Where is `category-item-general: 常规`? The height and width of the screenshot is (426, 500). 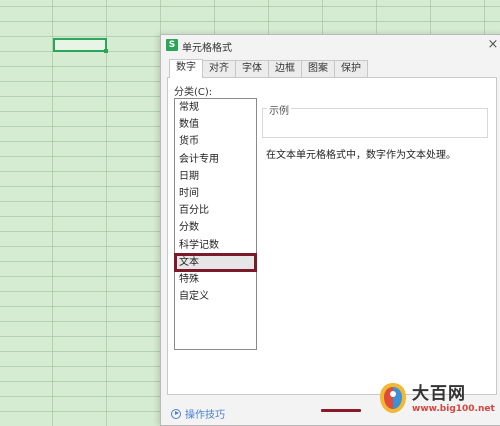 category-item-general: 常规 is located at coordinates (215, 107).